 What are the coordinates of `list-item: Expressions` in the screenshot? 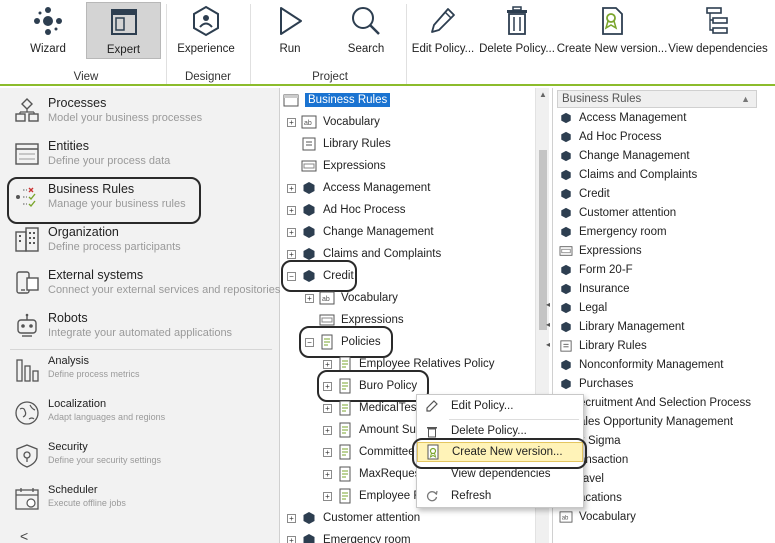 It's located at (600, 251).